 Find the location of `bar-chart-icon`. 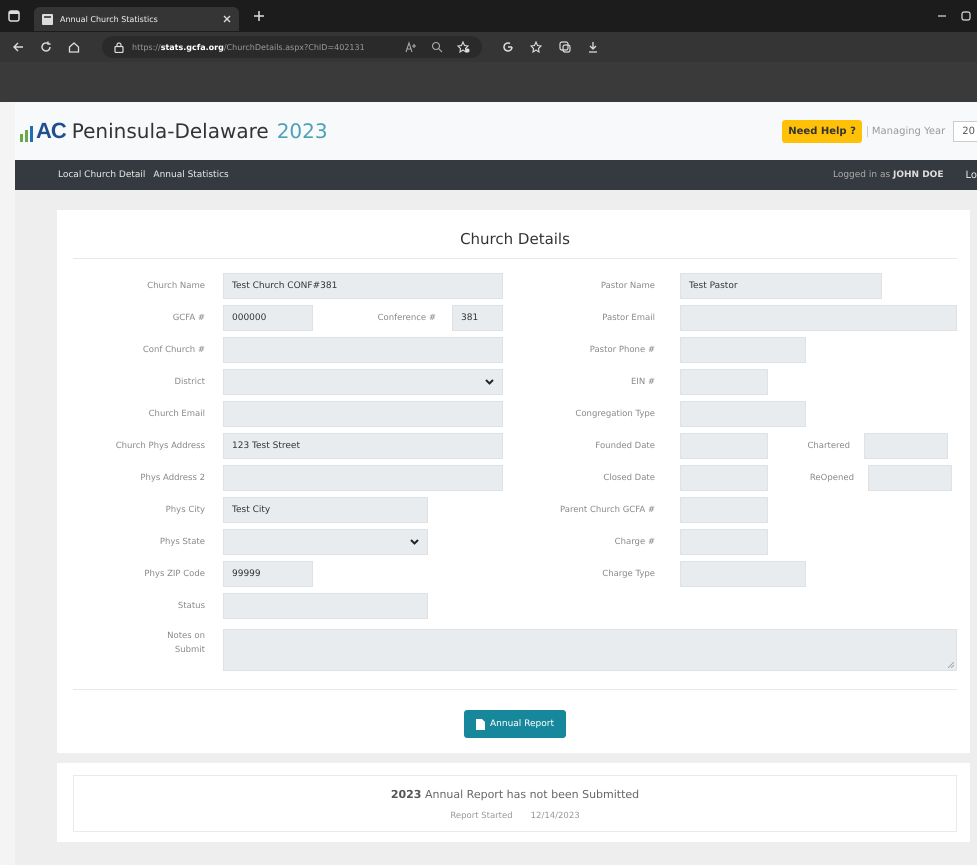

bar-chart-icon is located at coordinates (27, 133).